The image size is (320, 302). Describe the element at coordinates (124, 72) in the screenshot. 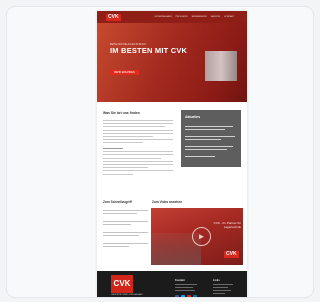

I see `hero-cta-button: MEHR ERFAHREN` at that location.